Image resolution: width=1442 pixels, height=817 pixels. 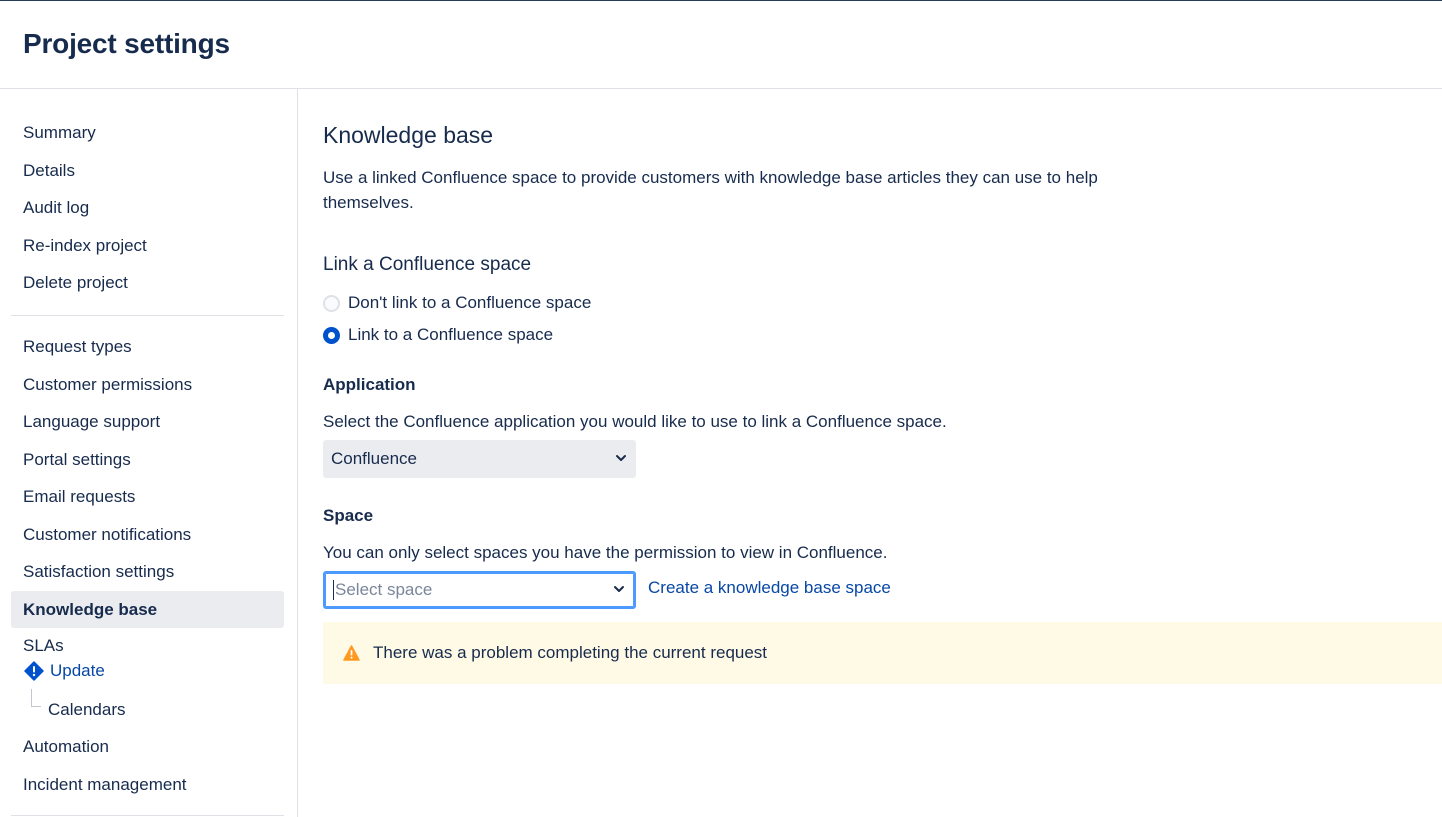 What do you see at coordinates (331, 303) in the screenshot?
I see `radio-unchecked` at bounding box center [331, 303].